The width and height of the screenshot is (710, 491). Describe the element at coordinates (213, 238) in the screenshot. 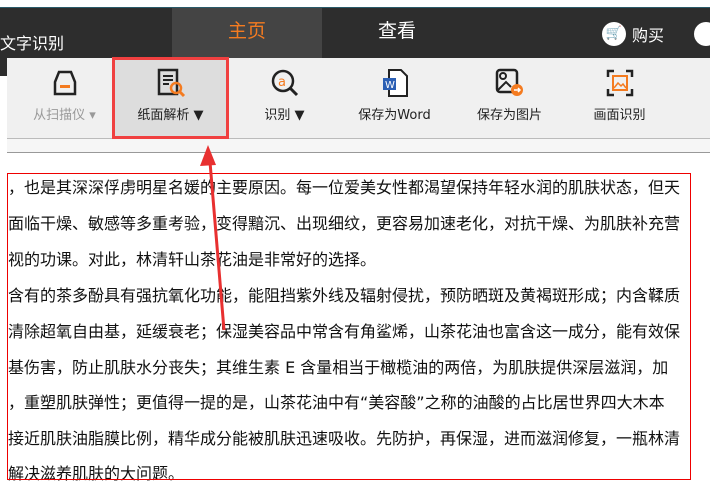

I see `annotation-arrow-icon` at that location.